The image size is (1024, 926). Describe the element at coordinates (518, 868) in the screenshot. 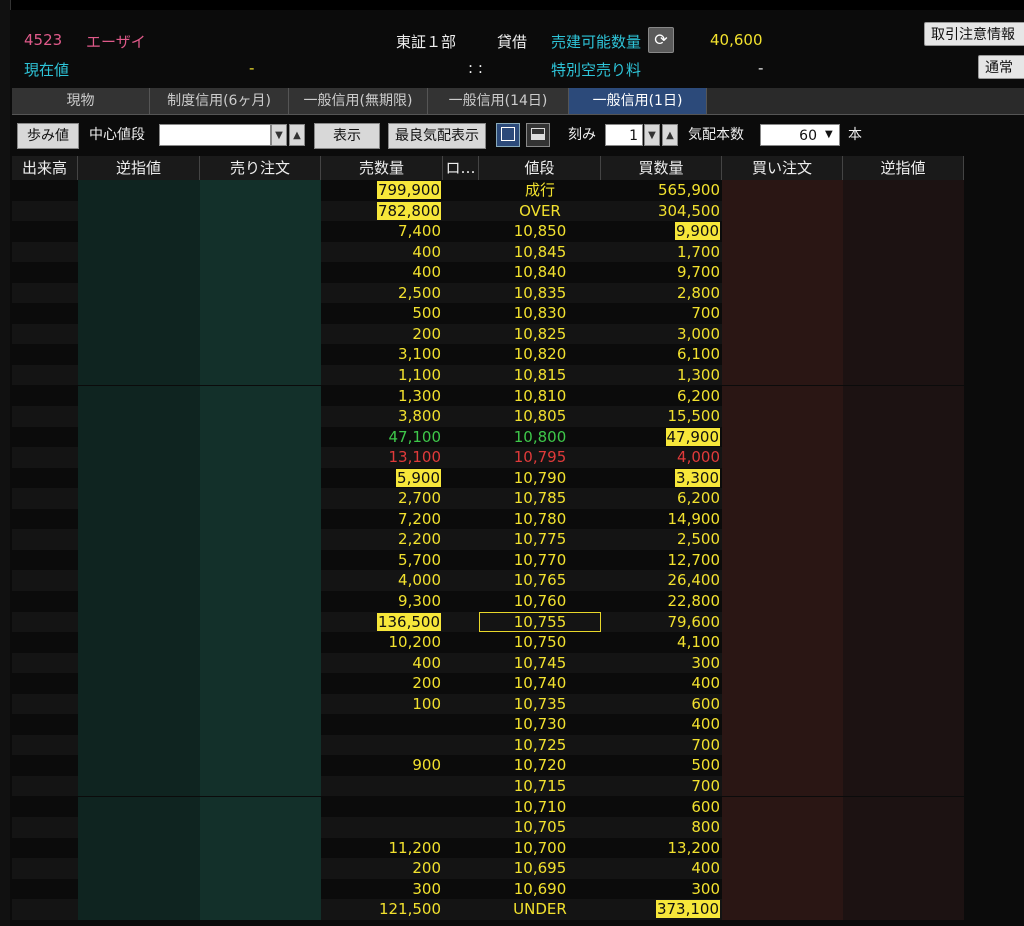

I see `order-book-row: 200 10,695 400` at that location.